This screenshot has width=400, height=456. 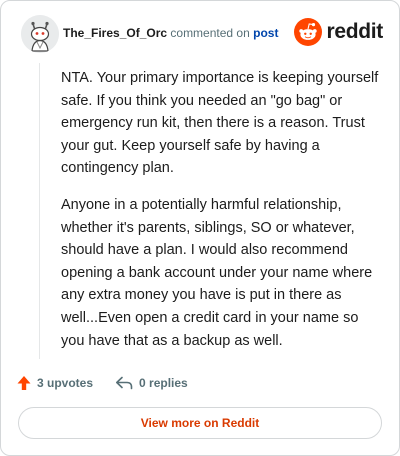 I want to click on reply-count: 0 replies, so click(x=163, y=383).